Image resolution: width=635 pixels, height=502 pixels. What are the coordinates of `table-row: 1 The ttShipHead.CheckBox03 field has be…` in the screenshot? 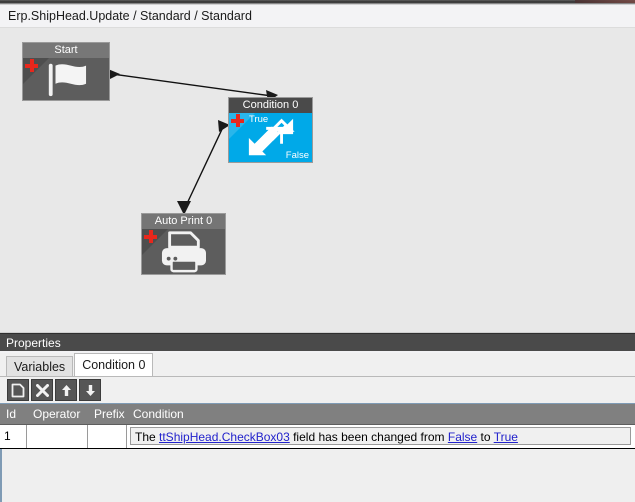 It's located at (317, 437).